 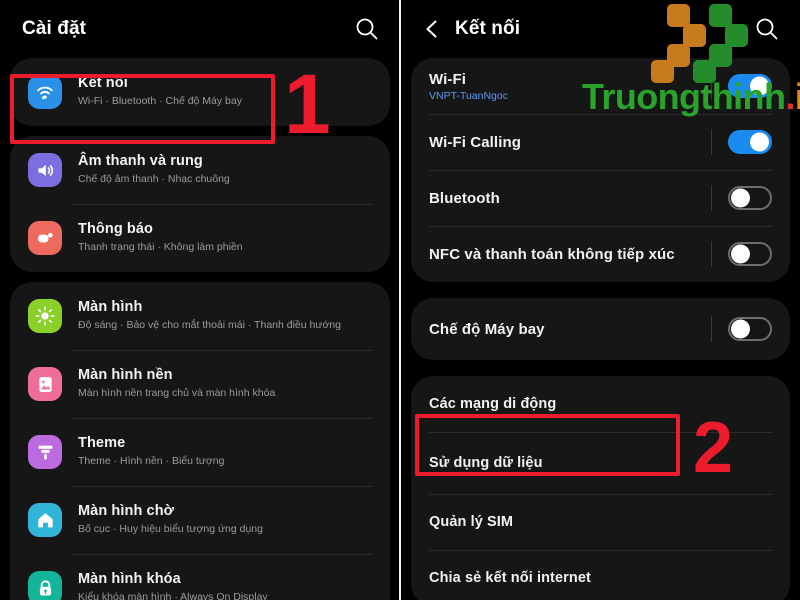 What do you see at coordinates (129, 579) in the screenshot?
I see `sidebar-item-title: Màn hình khóa` at bounding box center [129, 579].